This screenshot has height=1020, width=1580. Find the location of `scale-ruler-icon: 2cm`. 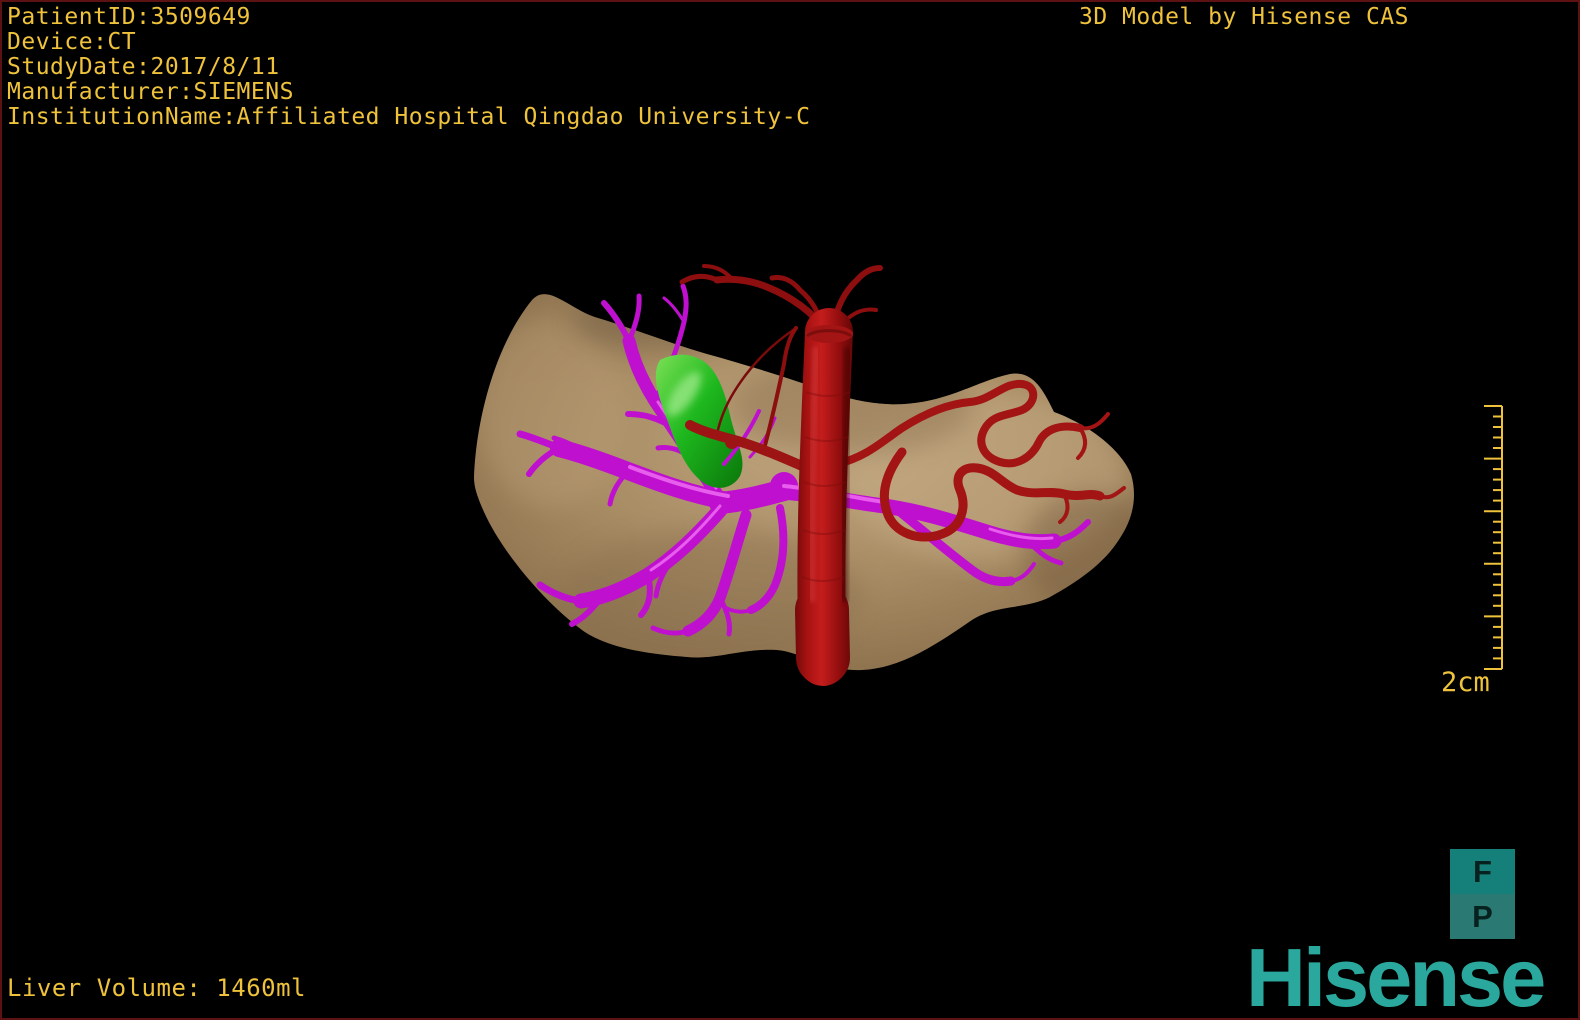

scale-ruler-icon: 2cm is located at coordinates (1472, 551).